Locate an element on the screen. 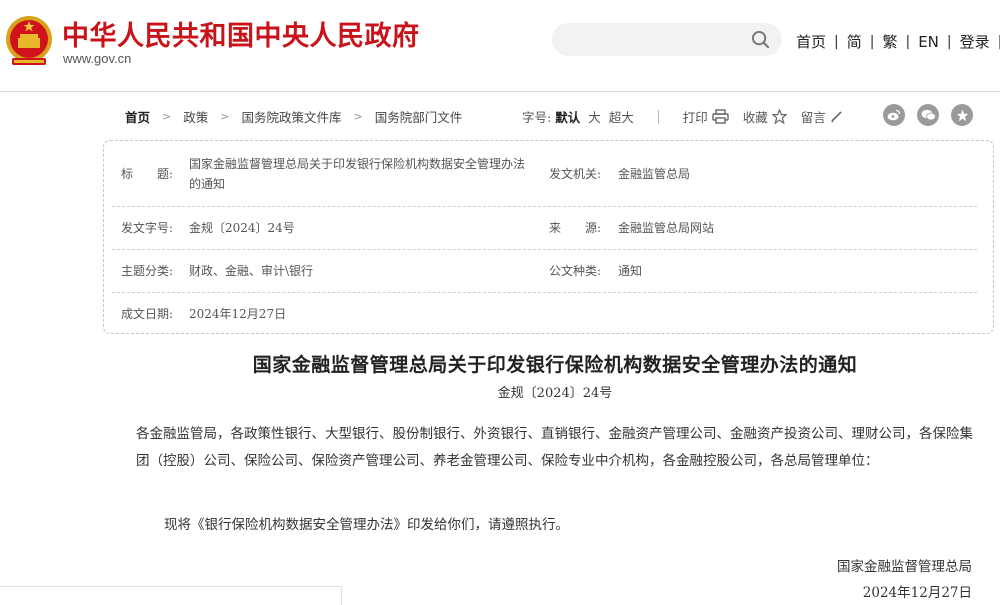 Image resolution: width=1000 pixels, height=605 pixels. nav-home: 首页 is located at coordinates (811, 41).